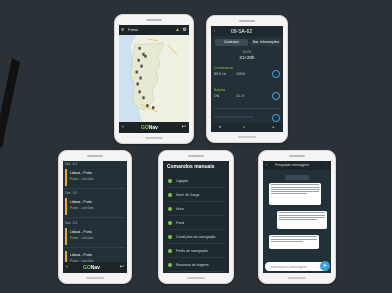 Image resolution: width=392 pixels, height=293 pixels. I want to click on settings-icon: ▲, so click(273, 127).